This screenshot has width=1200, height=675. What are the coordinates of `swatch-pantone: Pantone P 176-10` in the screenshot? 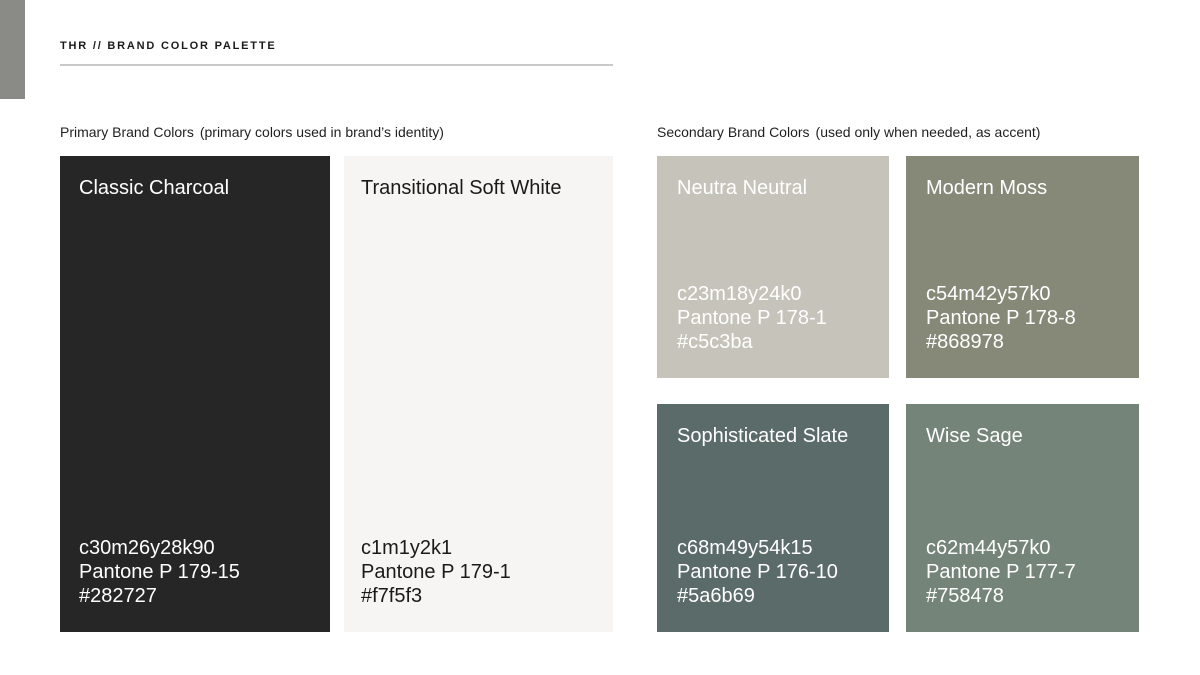 It's located at (757, 572).